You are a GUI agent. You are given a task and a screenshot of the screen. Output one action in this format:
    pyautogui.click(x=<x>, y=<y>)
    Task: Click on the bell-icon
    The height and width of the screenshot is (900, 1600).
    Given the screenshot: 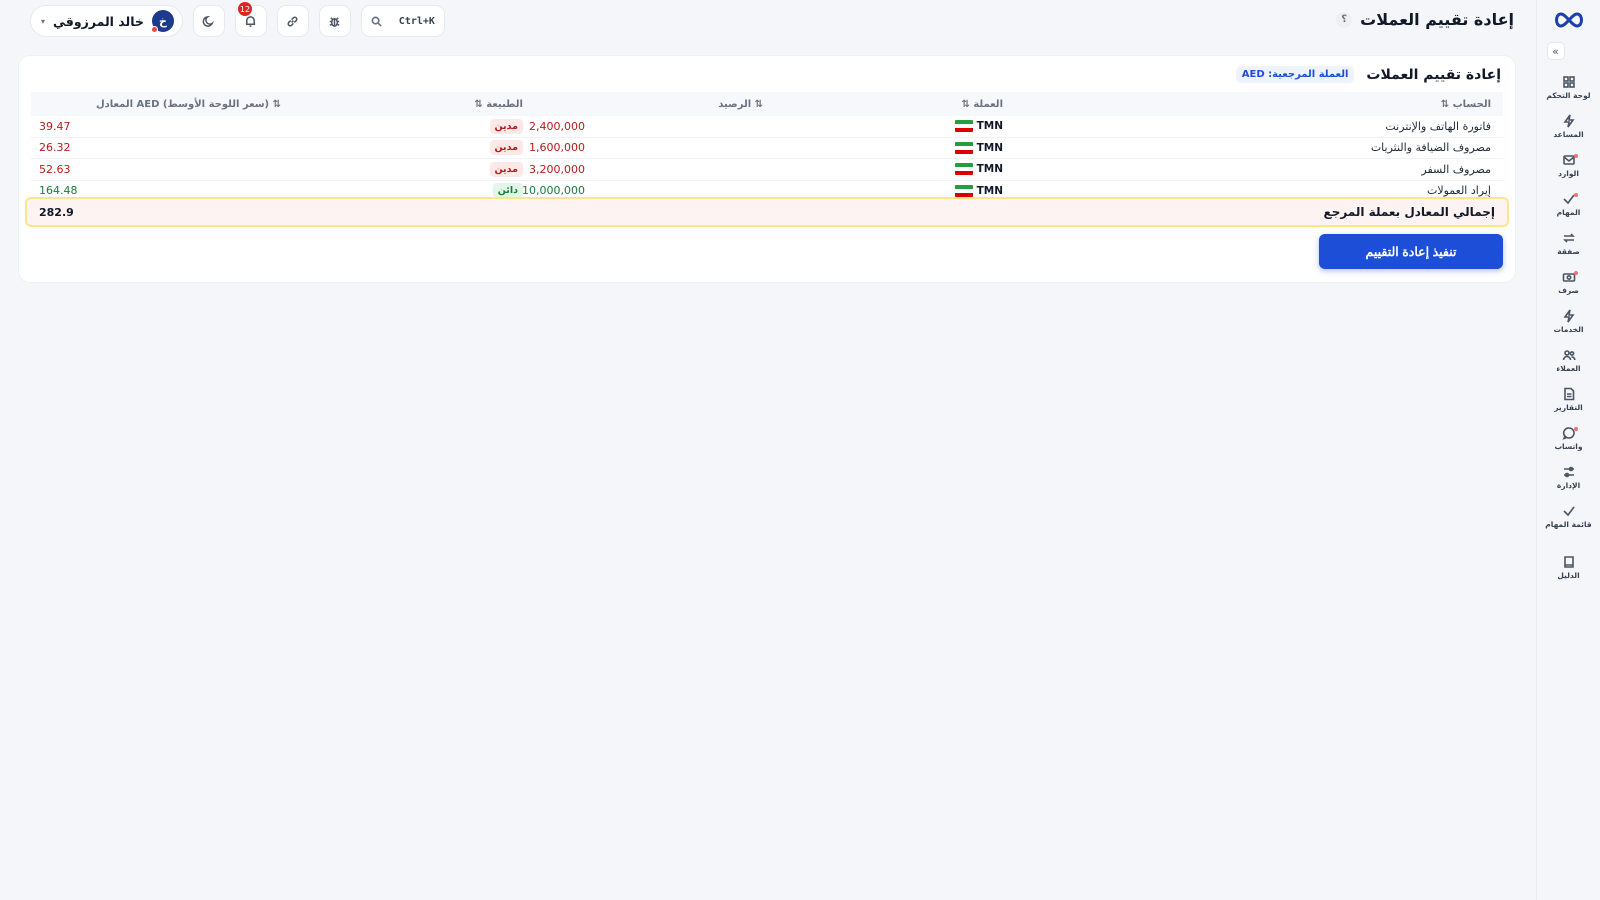 What is the action you would take?
    pyautogui.click(x=251, y=21)
    